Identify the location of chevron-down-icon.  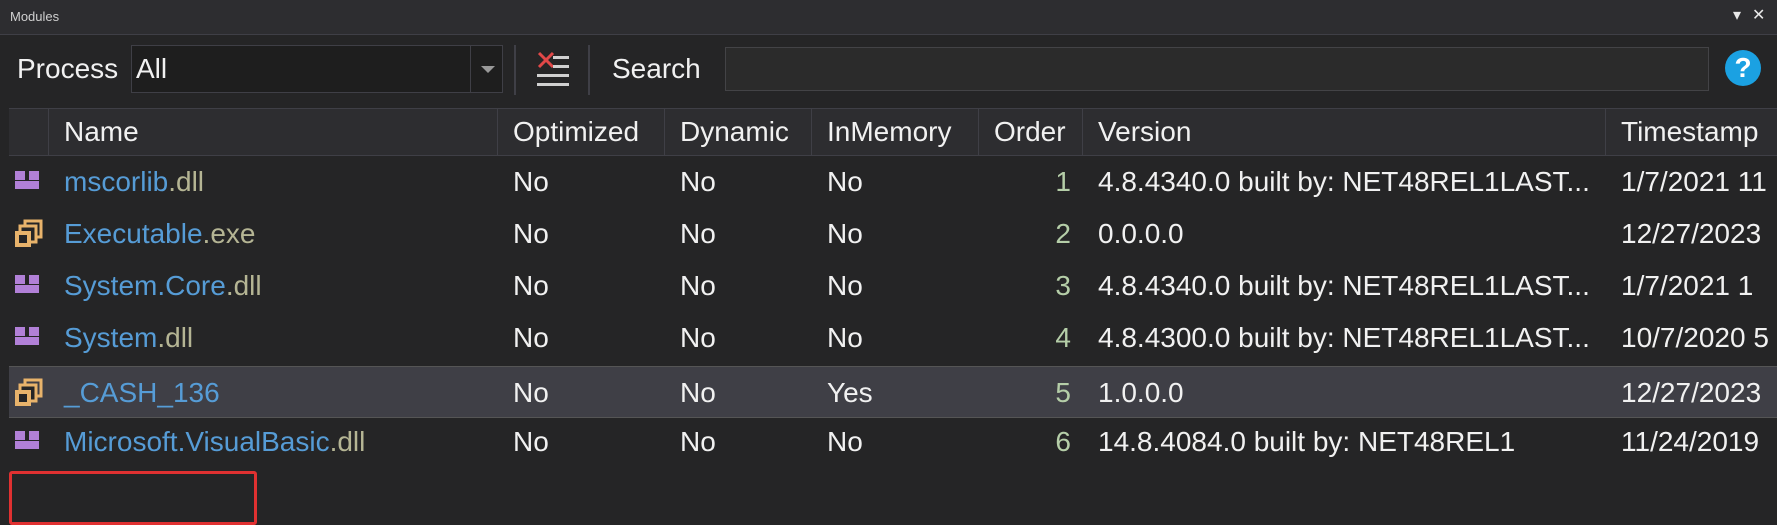
(488, 69).